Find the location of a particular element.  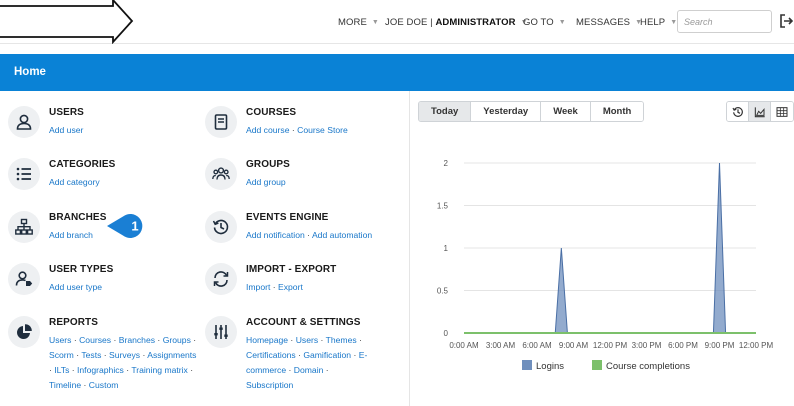

x-tick-label: 6:00 PM is located at coordinates (683, 345).